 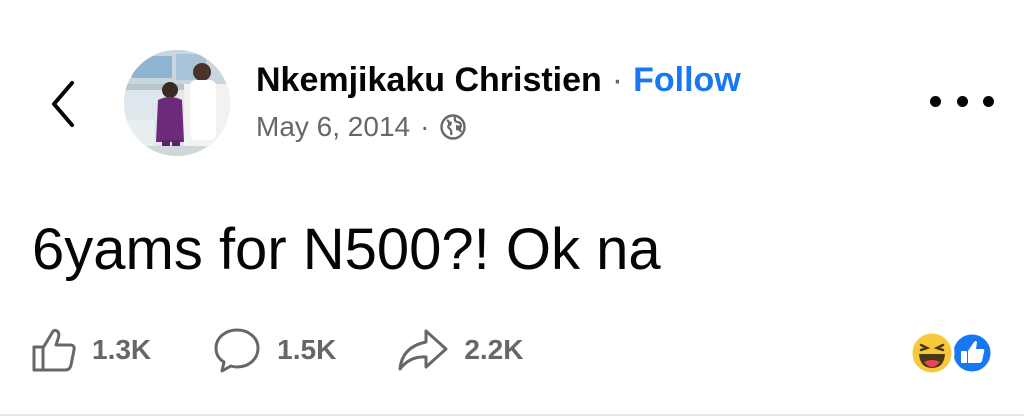 What do you see at coordinates (237, 350) in the screenshot?
I see `comment-icon` at bounding box center [237, 350].